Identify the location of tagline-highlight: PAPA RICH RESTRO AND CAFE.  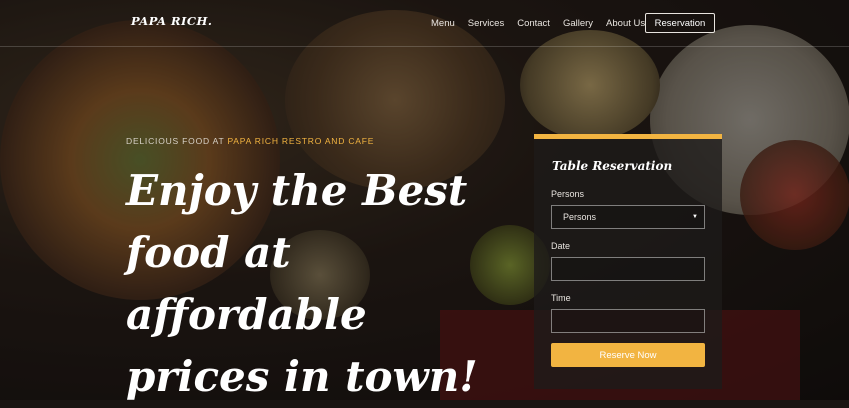
(301, 141).